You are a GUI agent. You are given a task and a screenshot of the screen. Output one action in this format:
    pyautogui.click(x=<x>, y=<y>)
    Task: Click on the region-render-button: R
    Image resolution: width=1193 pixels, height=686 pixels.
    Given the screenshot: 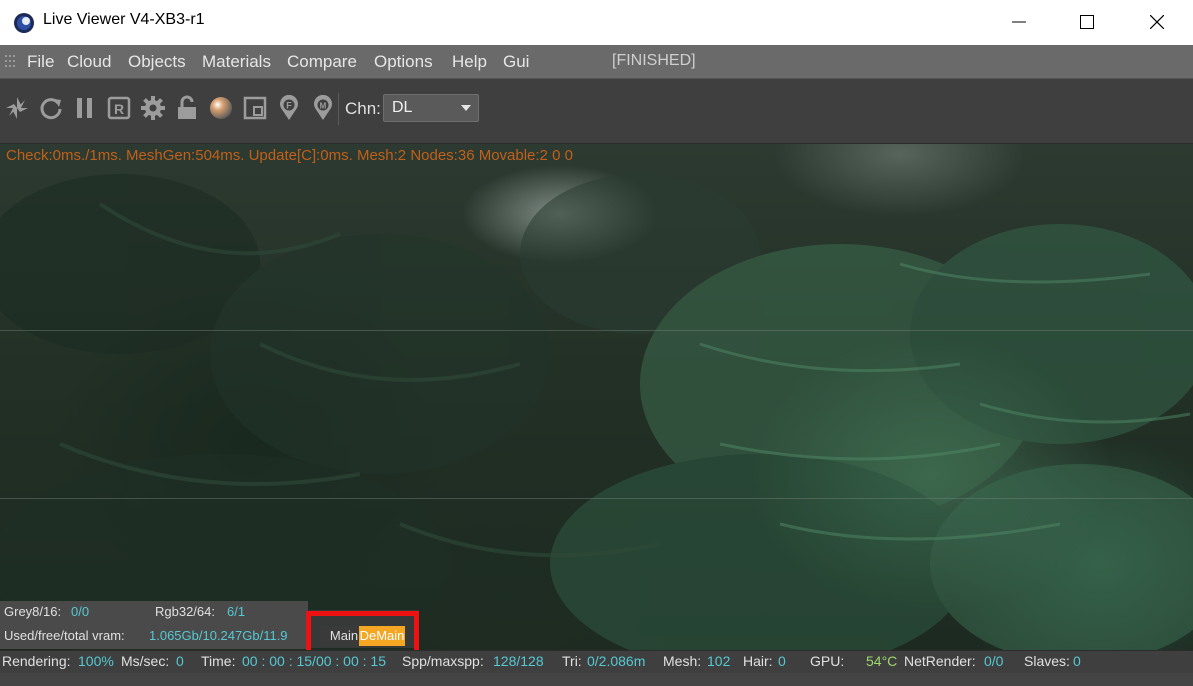 What is the action you would take?
    pyautogui.click(x=119, y=108)
    